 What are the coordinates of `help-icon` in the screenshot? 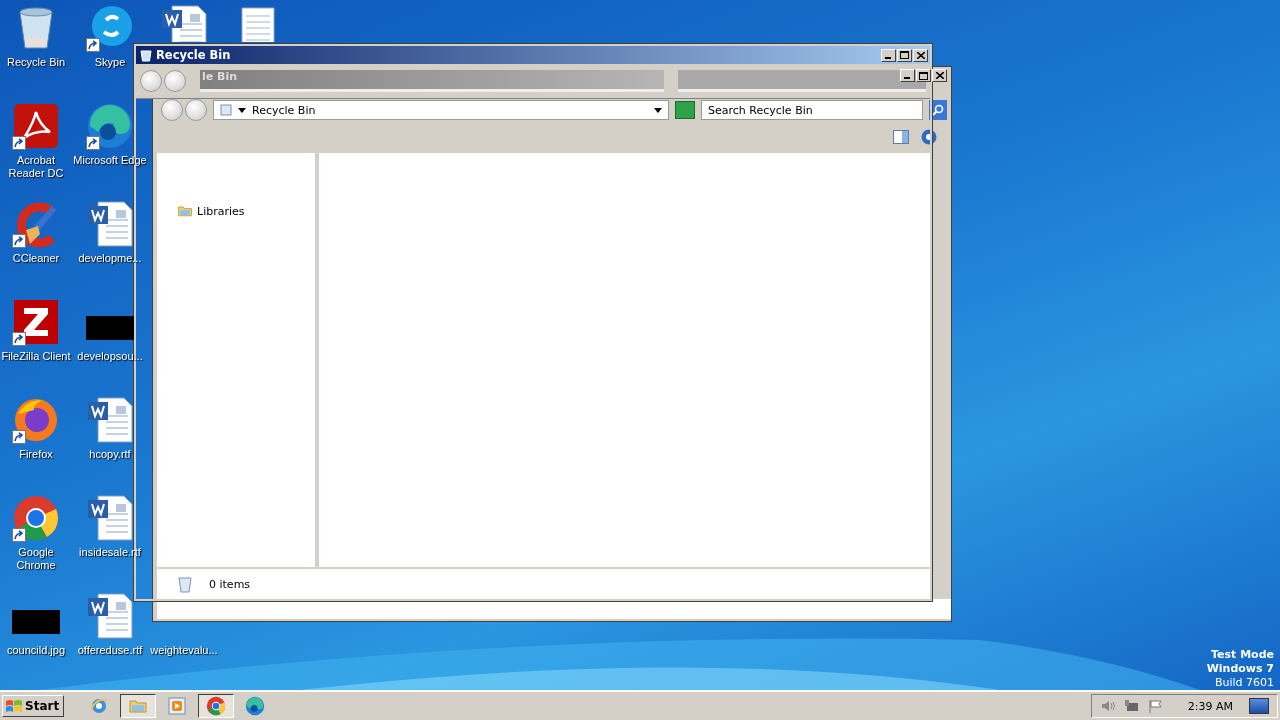 It's located at (929, 137).